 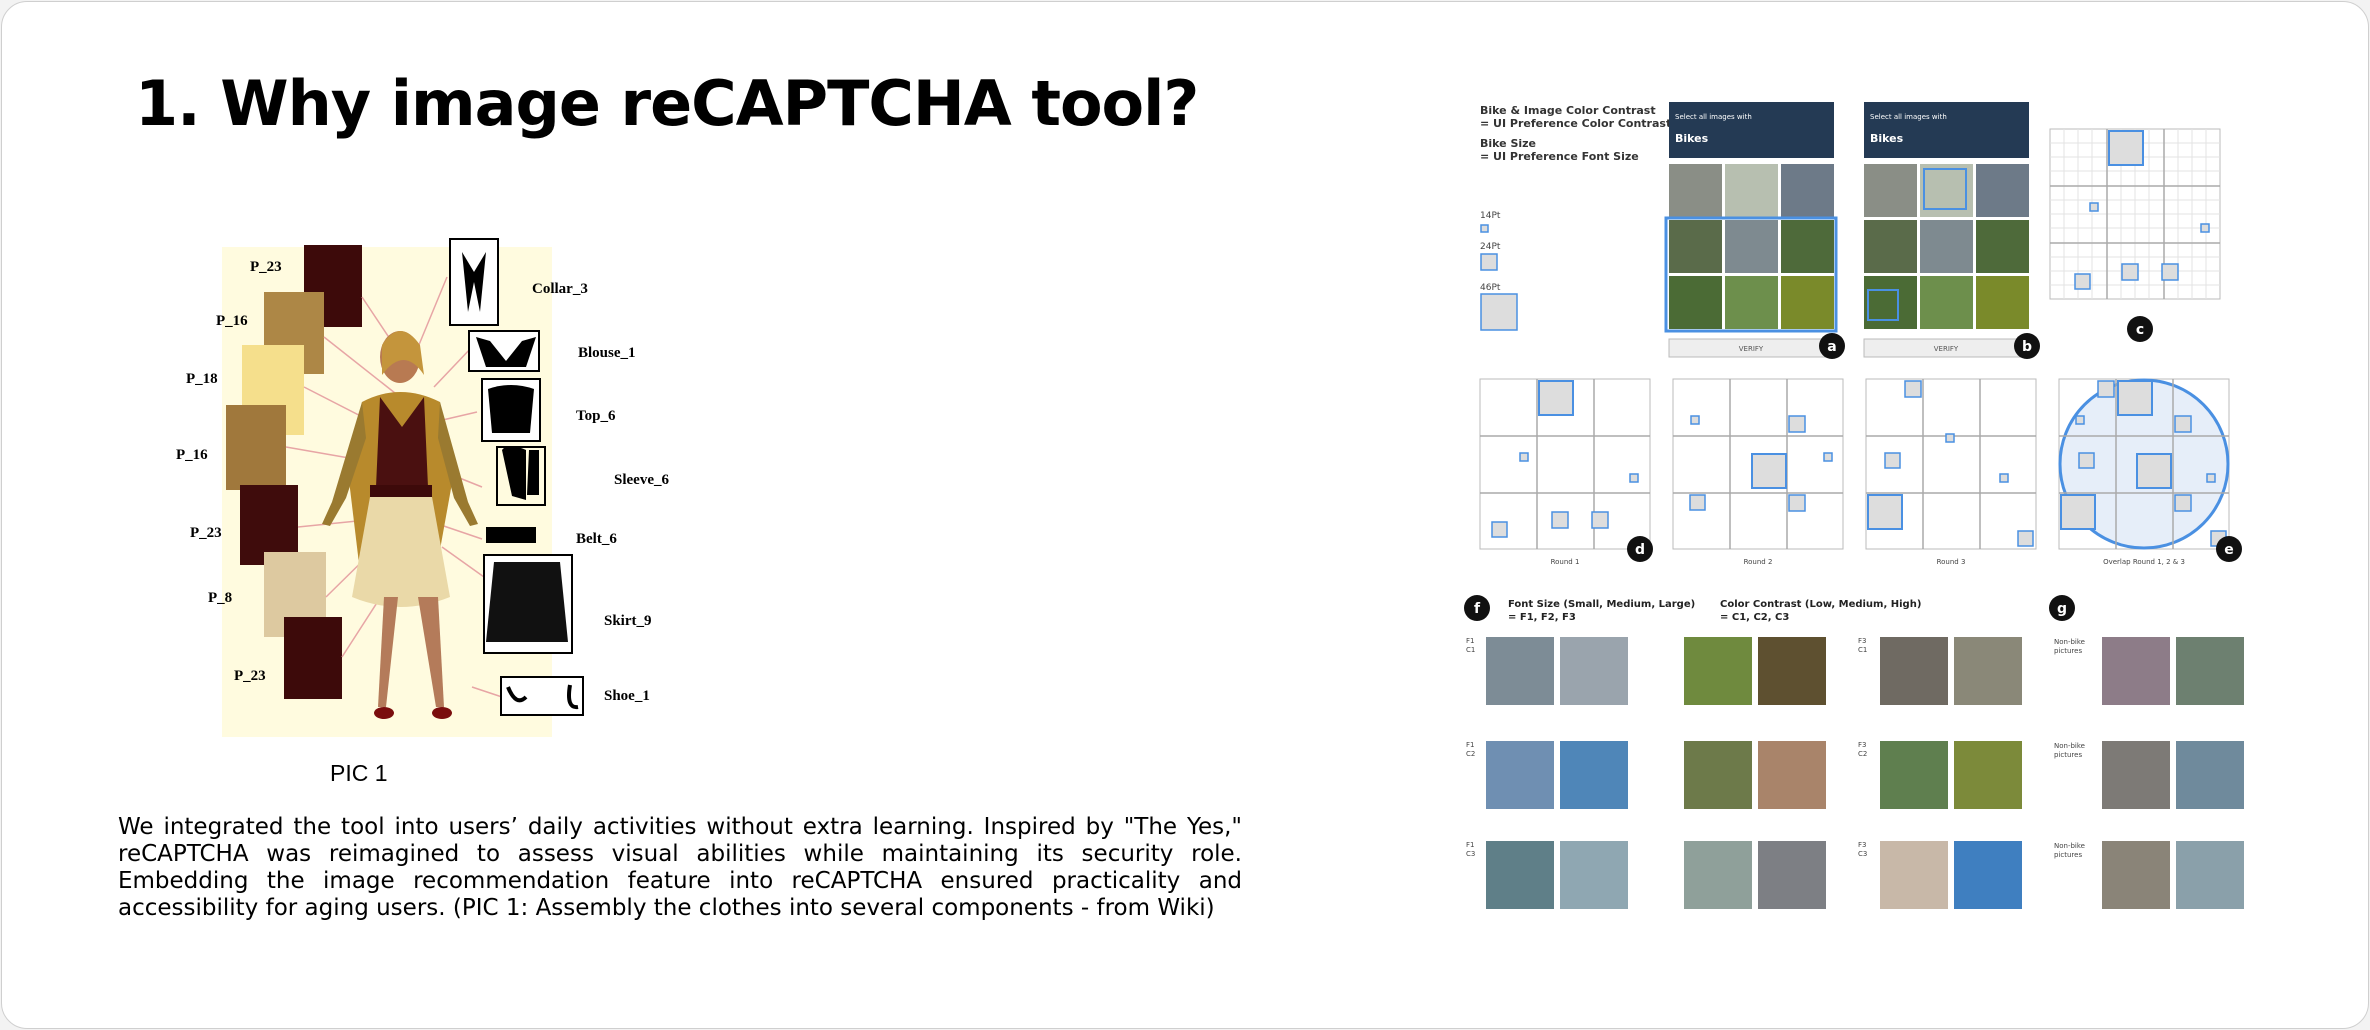 I want to click on page-title: 1. Why image reCAPTCHA tool?, so click(x=667, y=103).